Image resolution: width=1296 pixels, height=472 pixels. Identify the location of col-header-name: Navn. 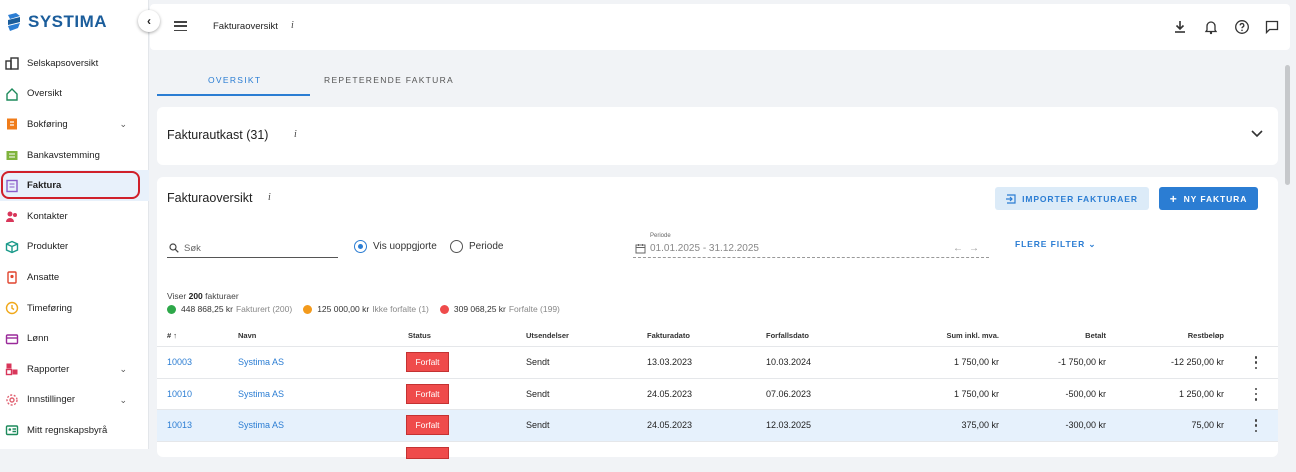
(247, 335).